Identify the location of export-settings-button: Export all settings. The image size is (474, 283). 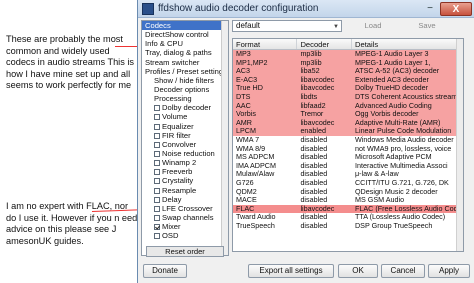
(291, 271).